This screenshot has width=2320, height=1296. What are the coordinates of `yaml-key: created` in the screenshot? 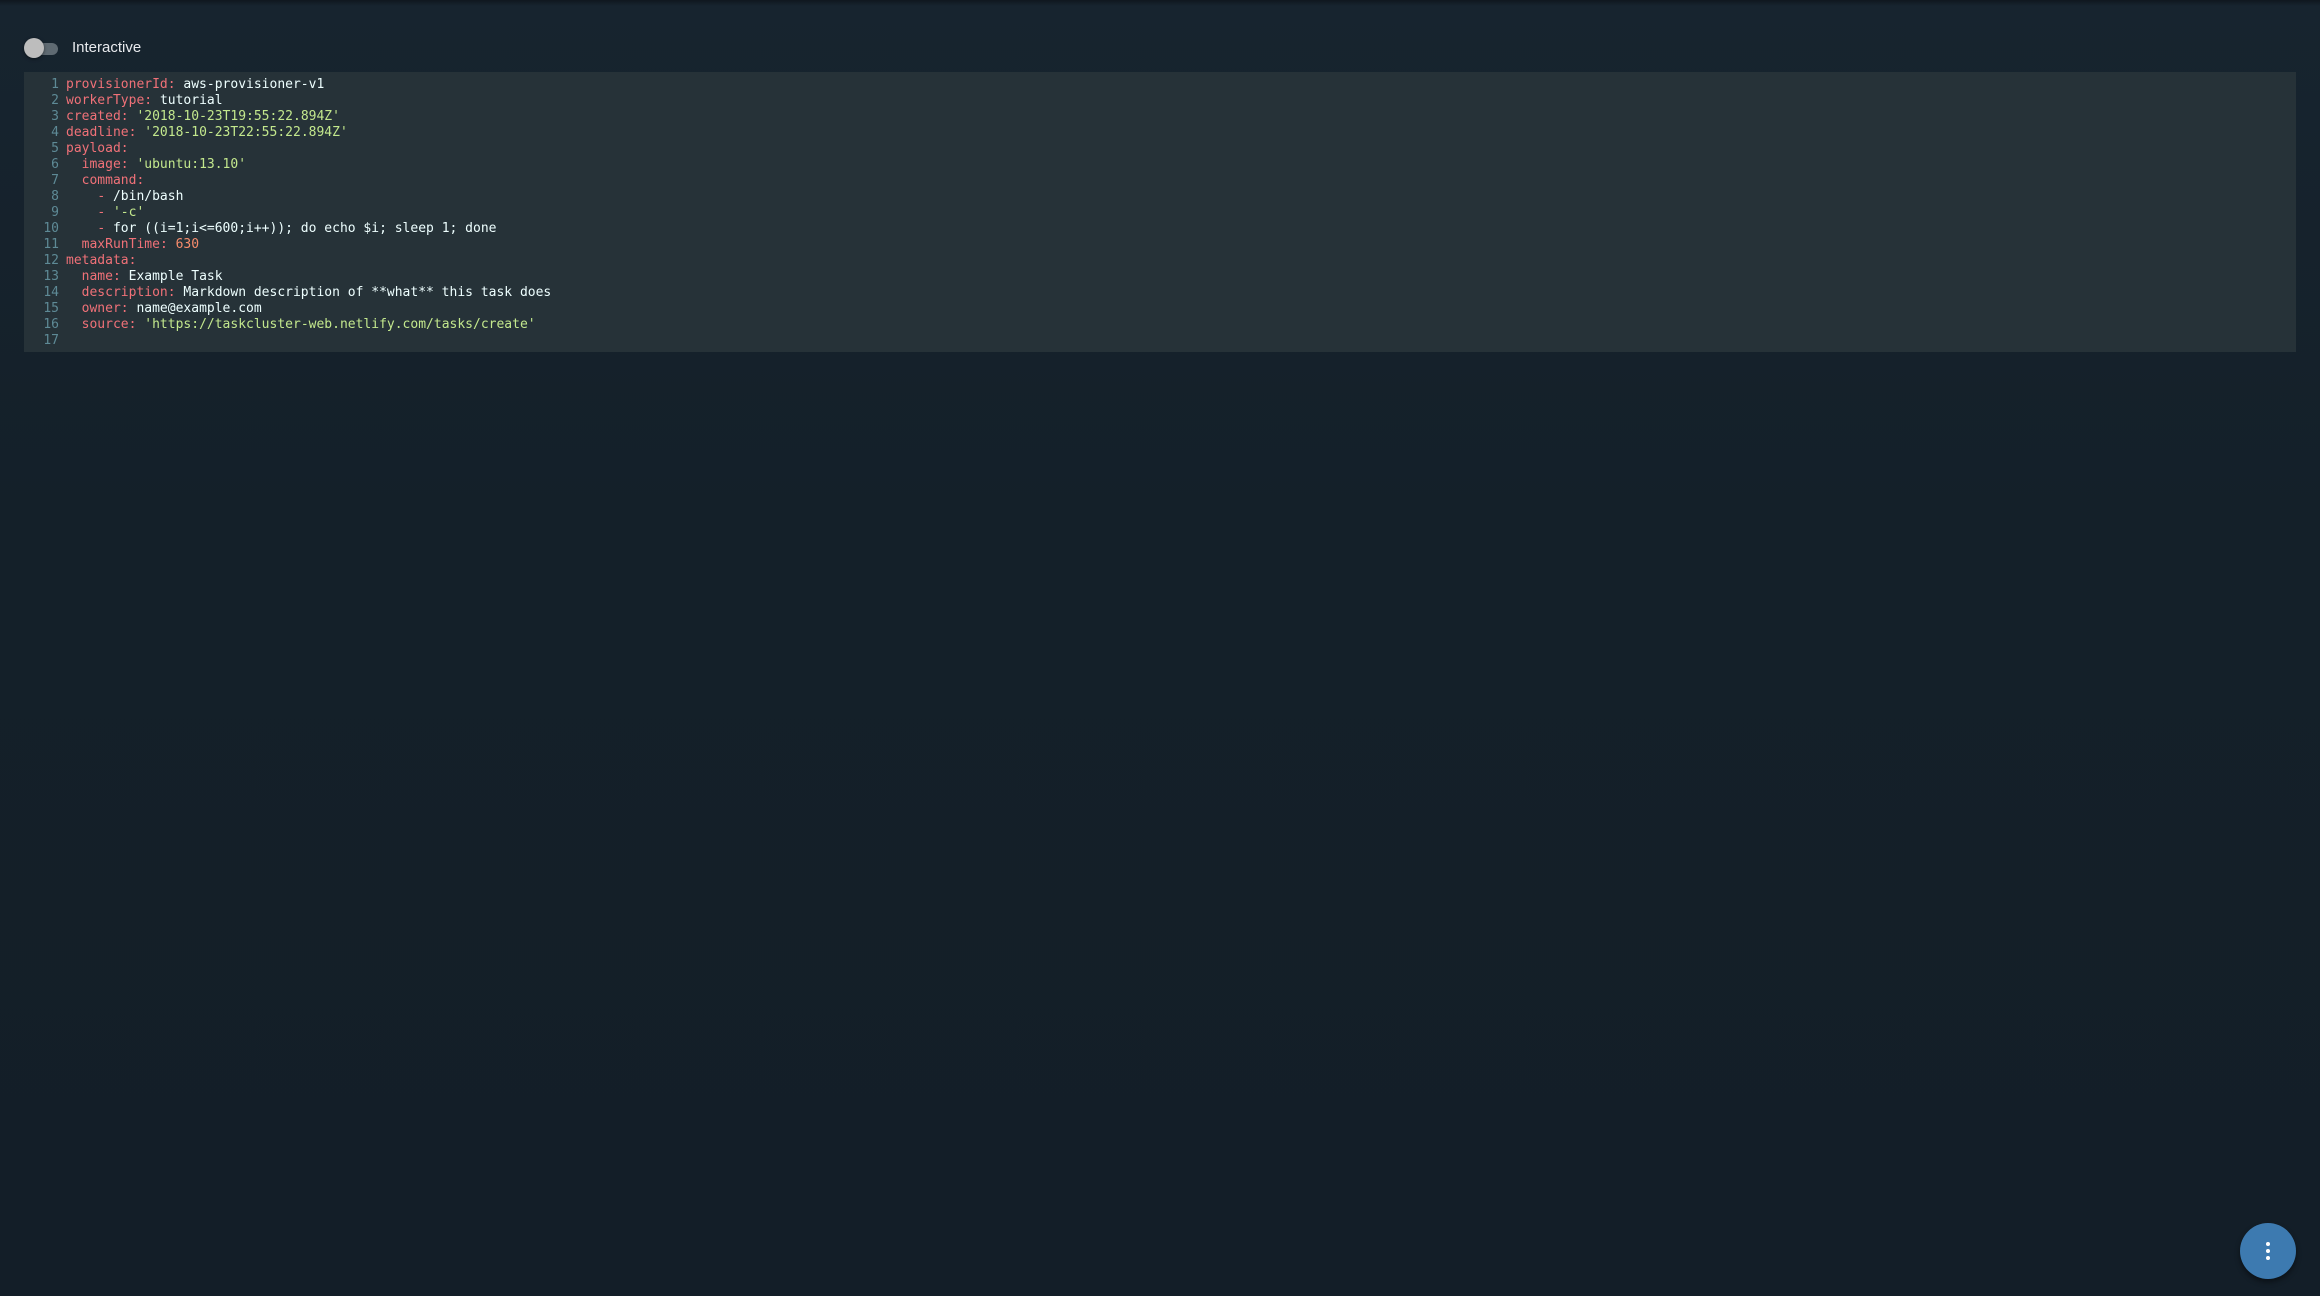 It's located at (93, 116).